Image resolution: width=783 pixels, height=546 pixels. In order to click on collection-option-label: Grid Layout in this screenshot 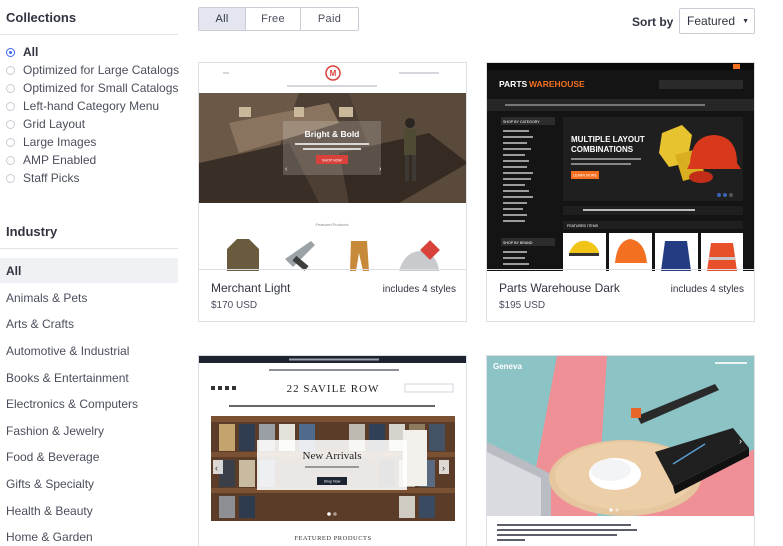, I will do `click(54, 124)`.